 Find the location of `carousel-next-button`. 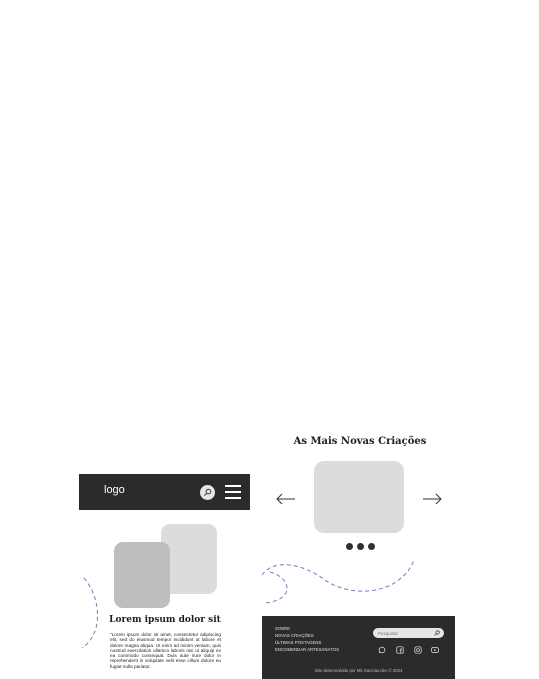

carousel-next-button is located at coordinates (432, 499).